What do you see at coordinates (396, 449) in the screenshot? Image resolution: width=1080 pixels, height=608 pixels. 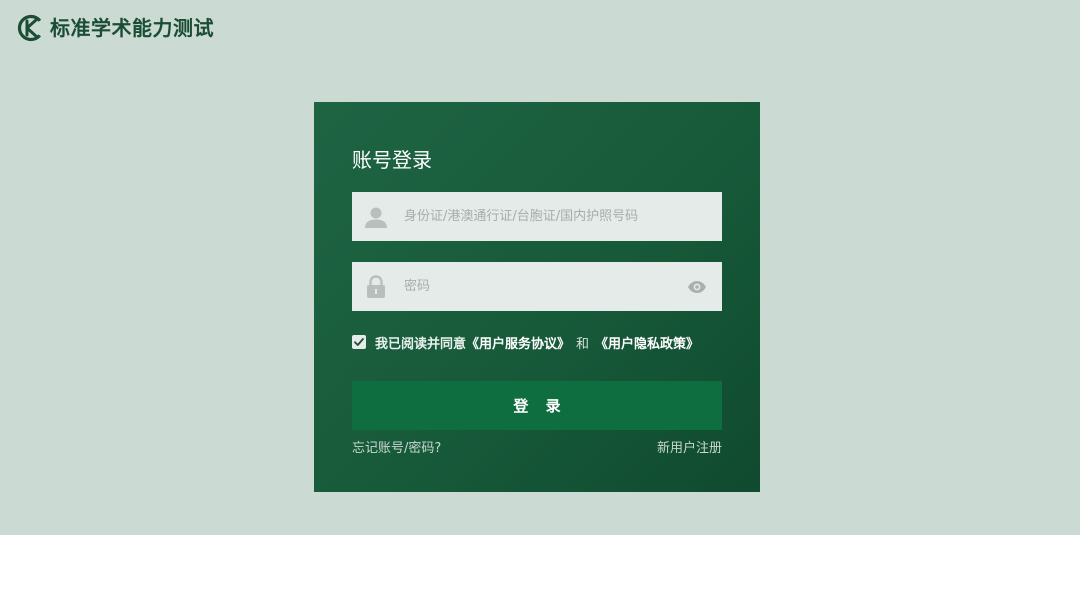 I see `forgot-password-link: 忘记账号/密码?` at bounding box center [396, 449].